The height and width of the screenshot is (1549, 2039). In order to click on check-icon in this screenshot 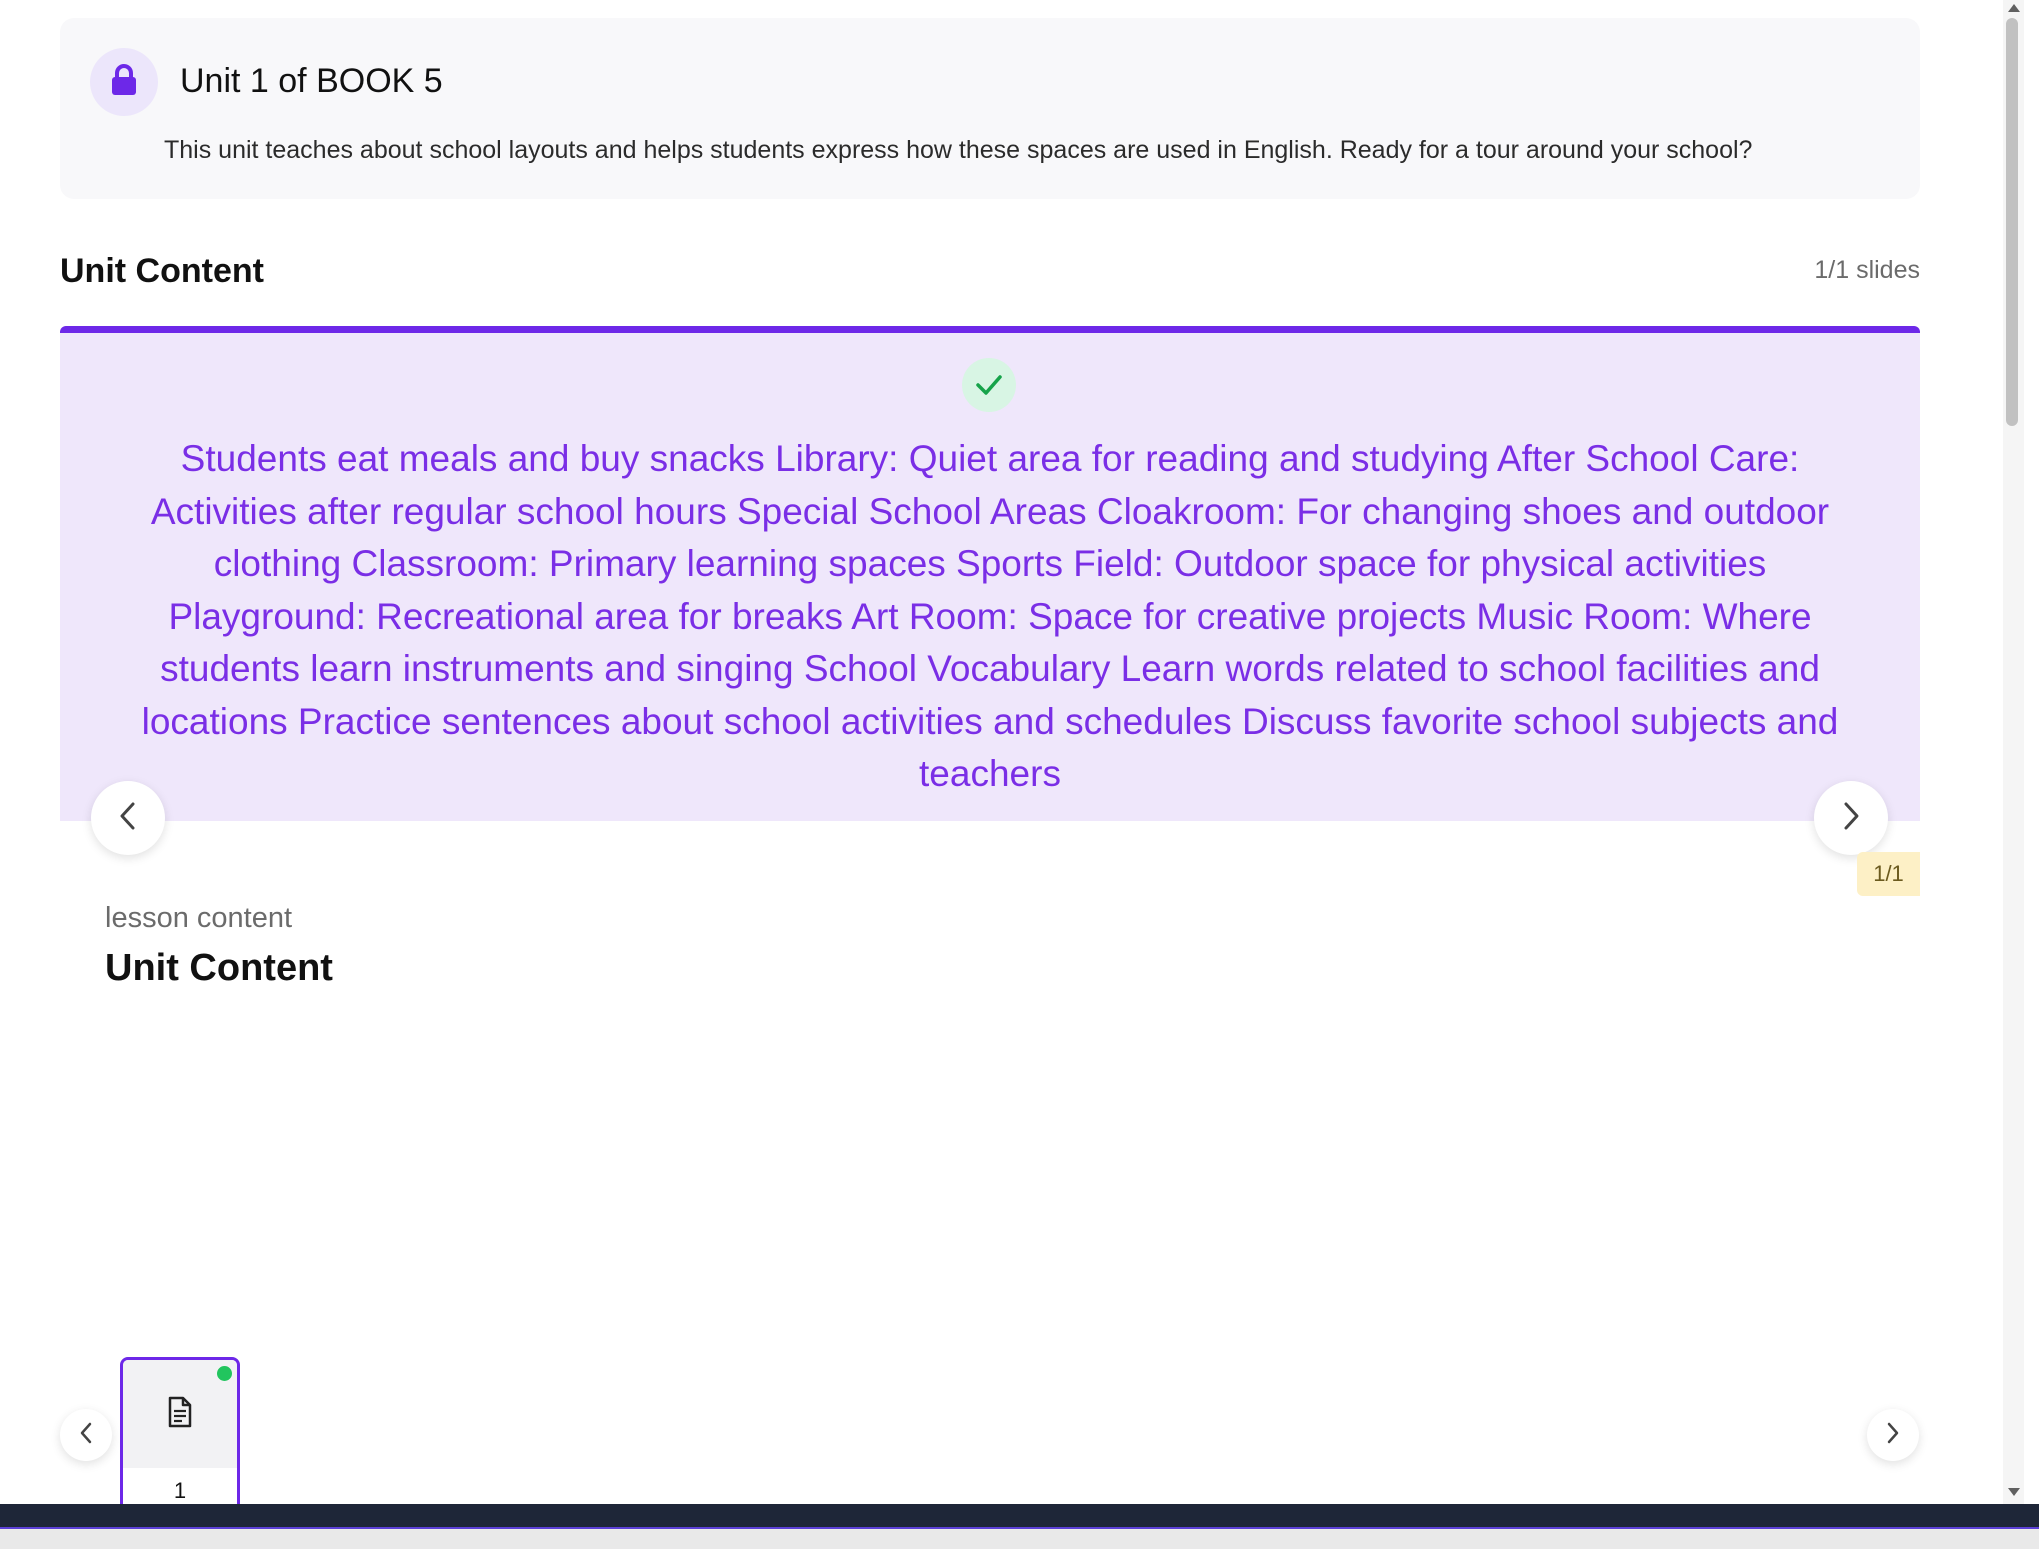, I will do `click(989, 385)`.